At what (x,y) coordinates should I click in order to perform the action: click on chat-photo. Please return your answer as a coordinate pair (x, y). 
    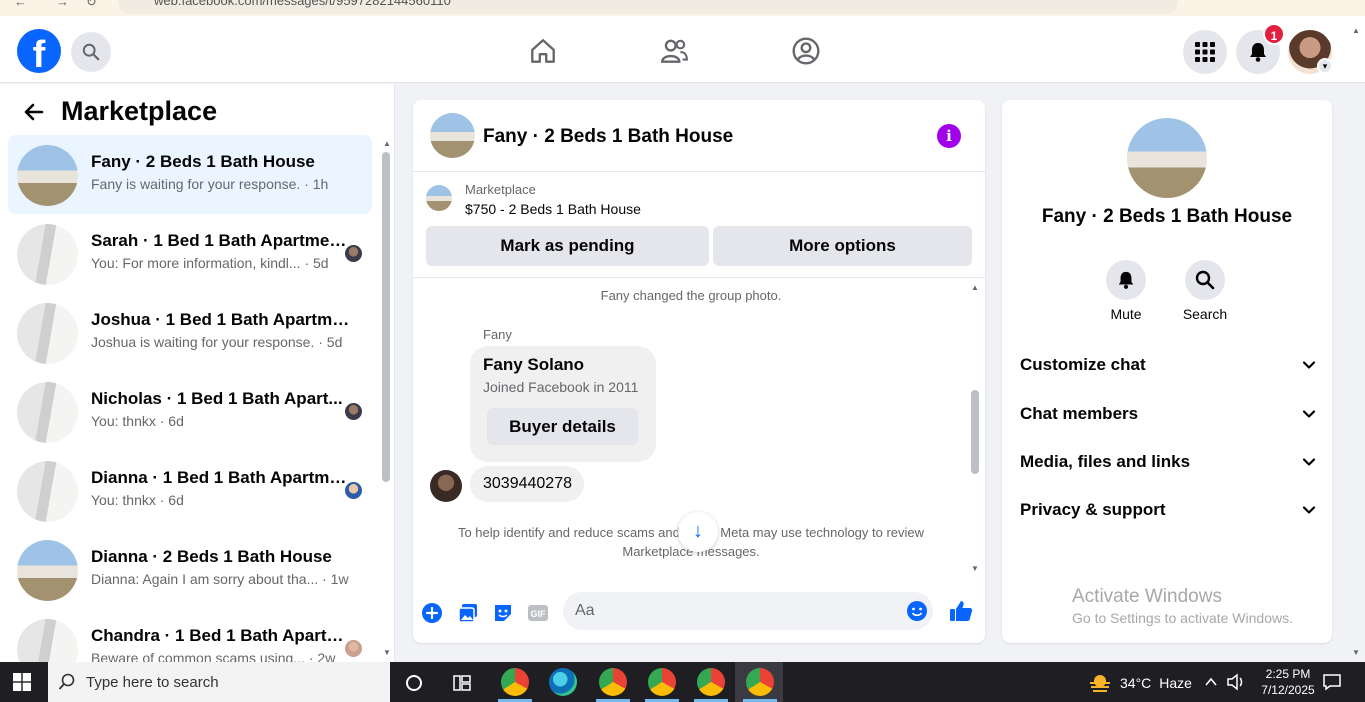
    Looking at the image, I should click on (452, 135).